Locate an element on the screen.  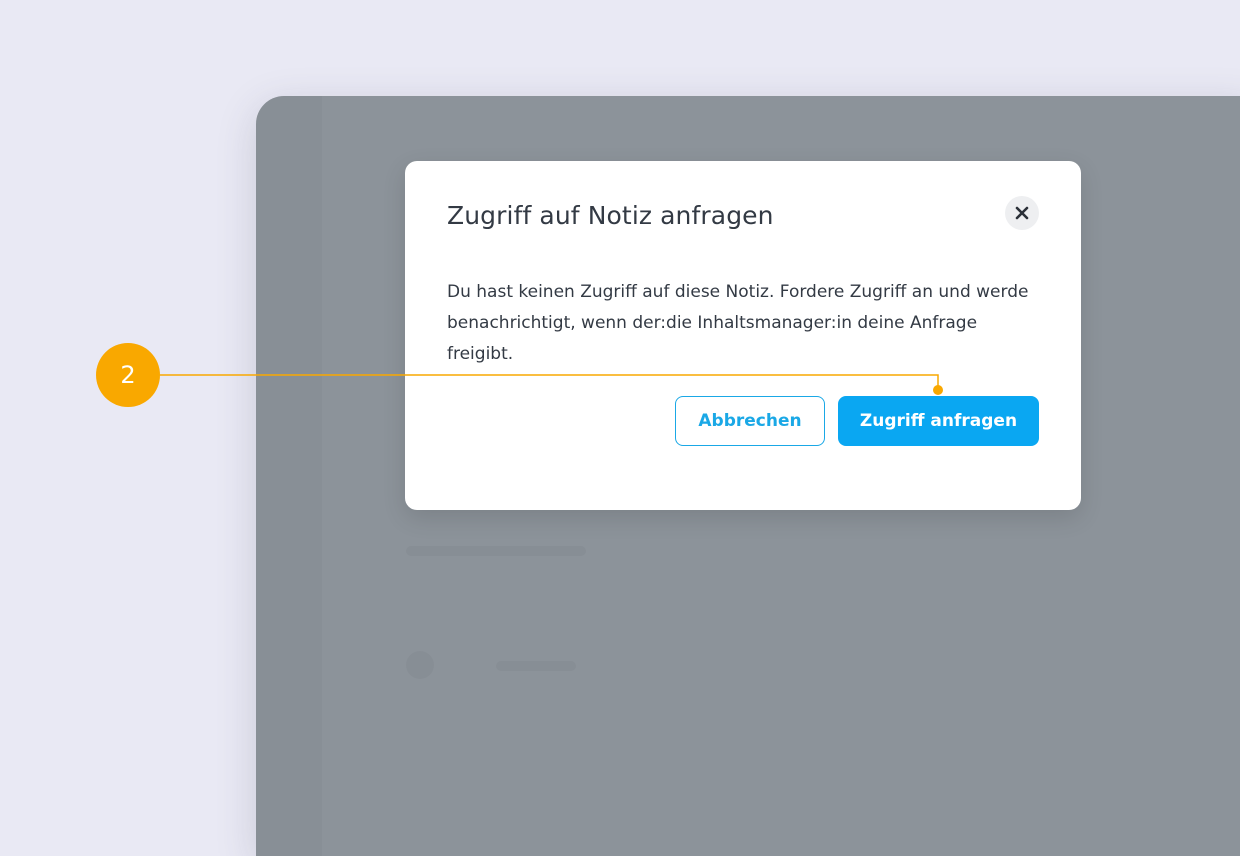
callout-number: 2 is located at coordinates (128, 375).